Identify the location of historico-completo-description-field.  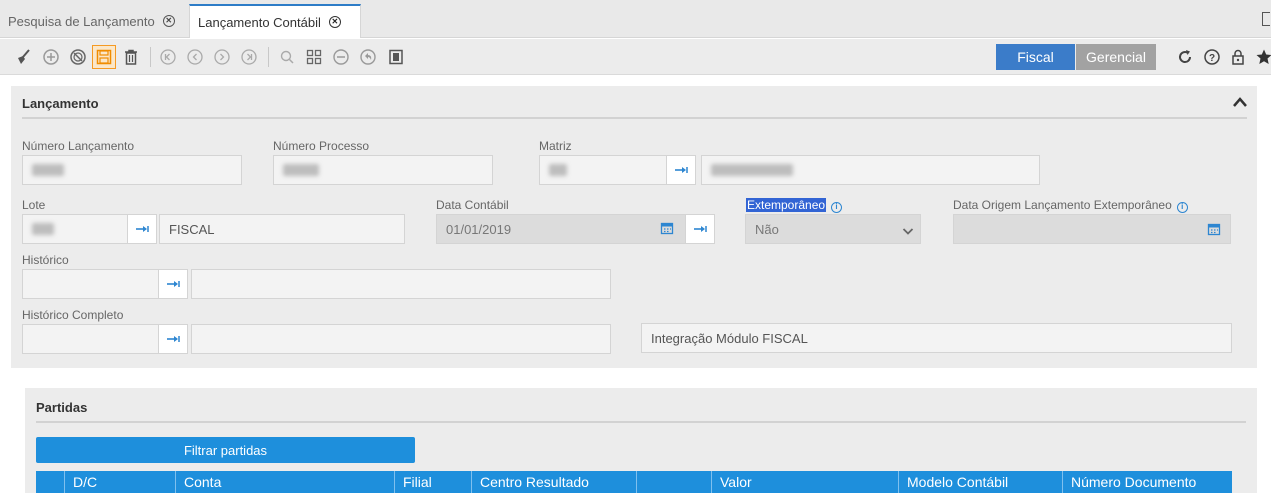
(401, 339).